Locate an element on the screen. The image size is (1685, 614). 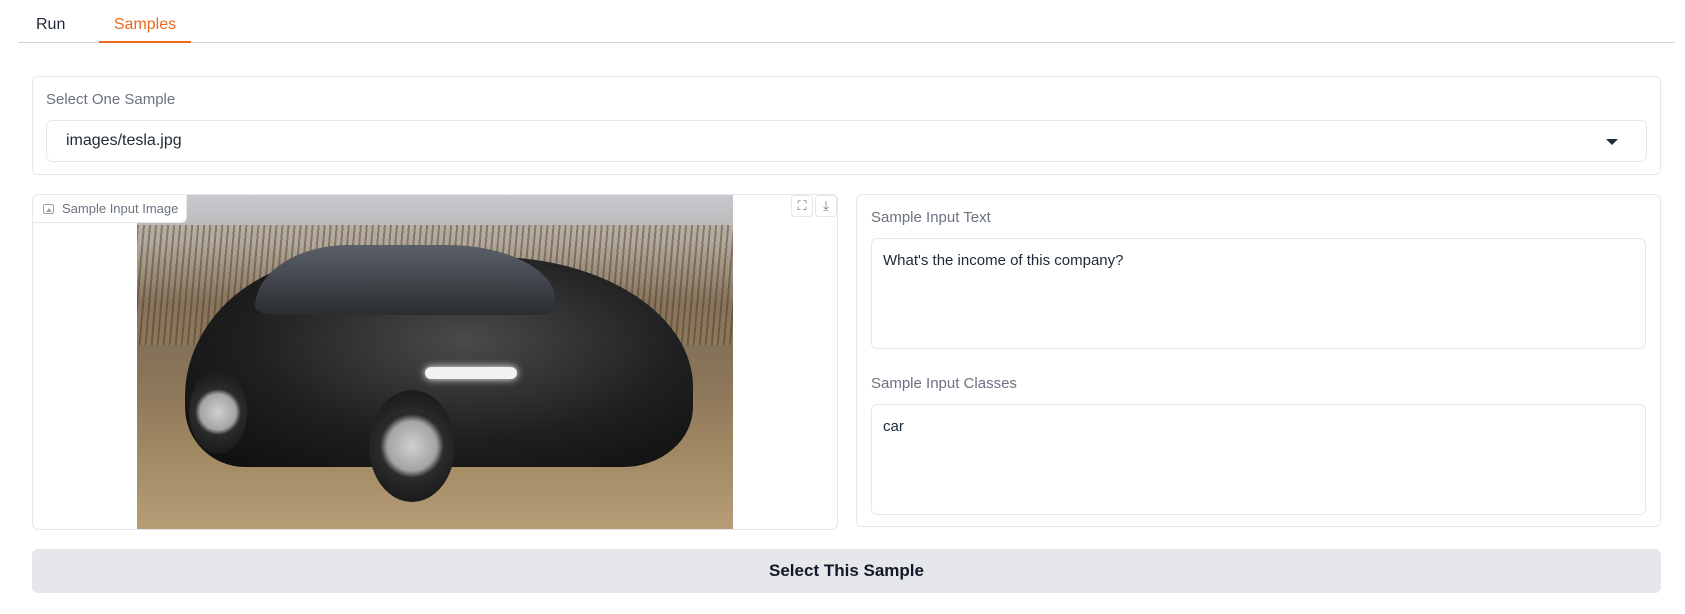
select-sample-button: Select This Sample is located at coordinates (846, 571).